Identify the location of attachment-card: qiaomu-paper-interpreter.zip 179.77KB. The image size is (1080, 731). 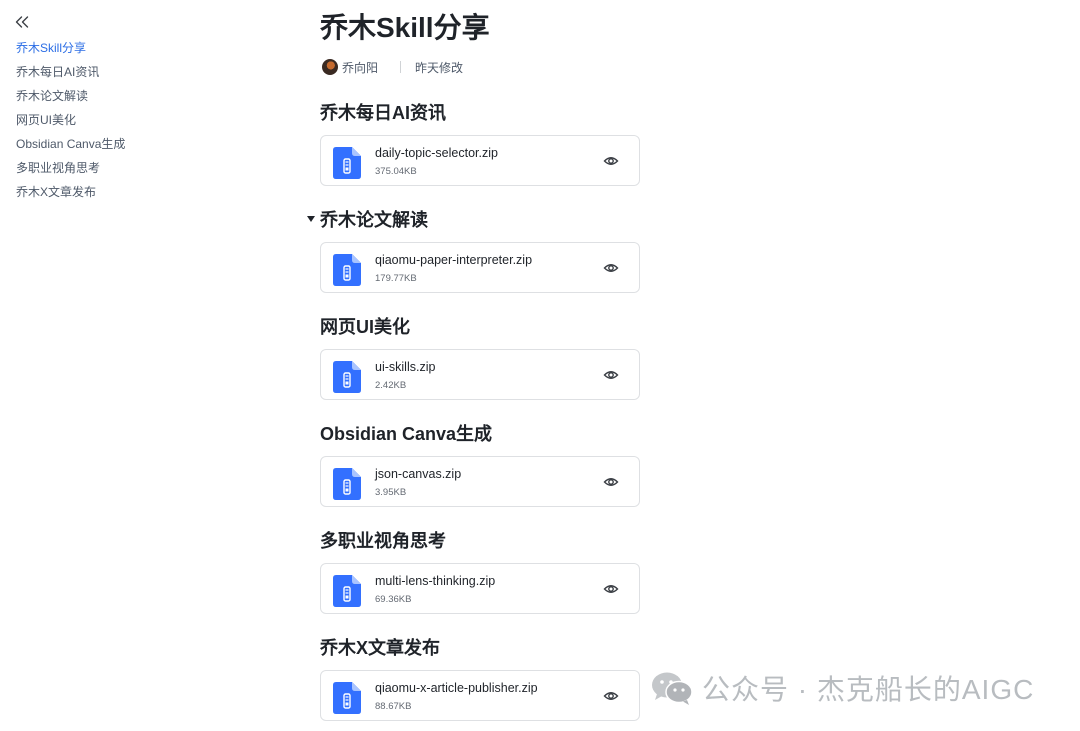
(480, 267).